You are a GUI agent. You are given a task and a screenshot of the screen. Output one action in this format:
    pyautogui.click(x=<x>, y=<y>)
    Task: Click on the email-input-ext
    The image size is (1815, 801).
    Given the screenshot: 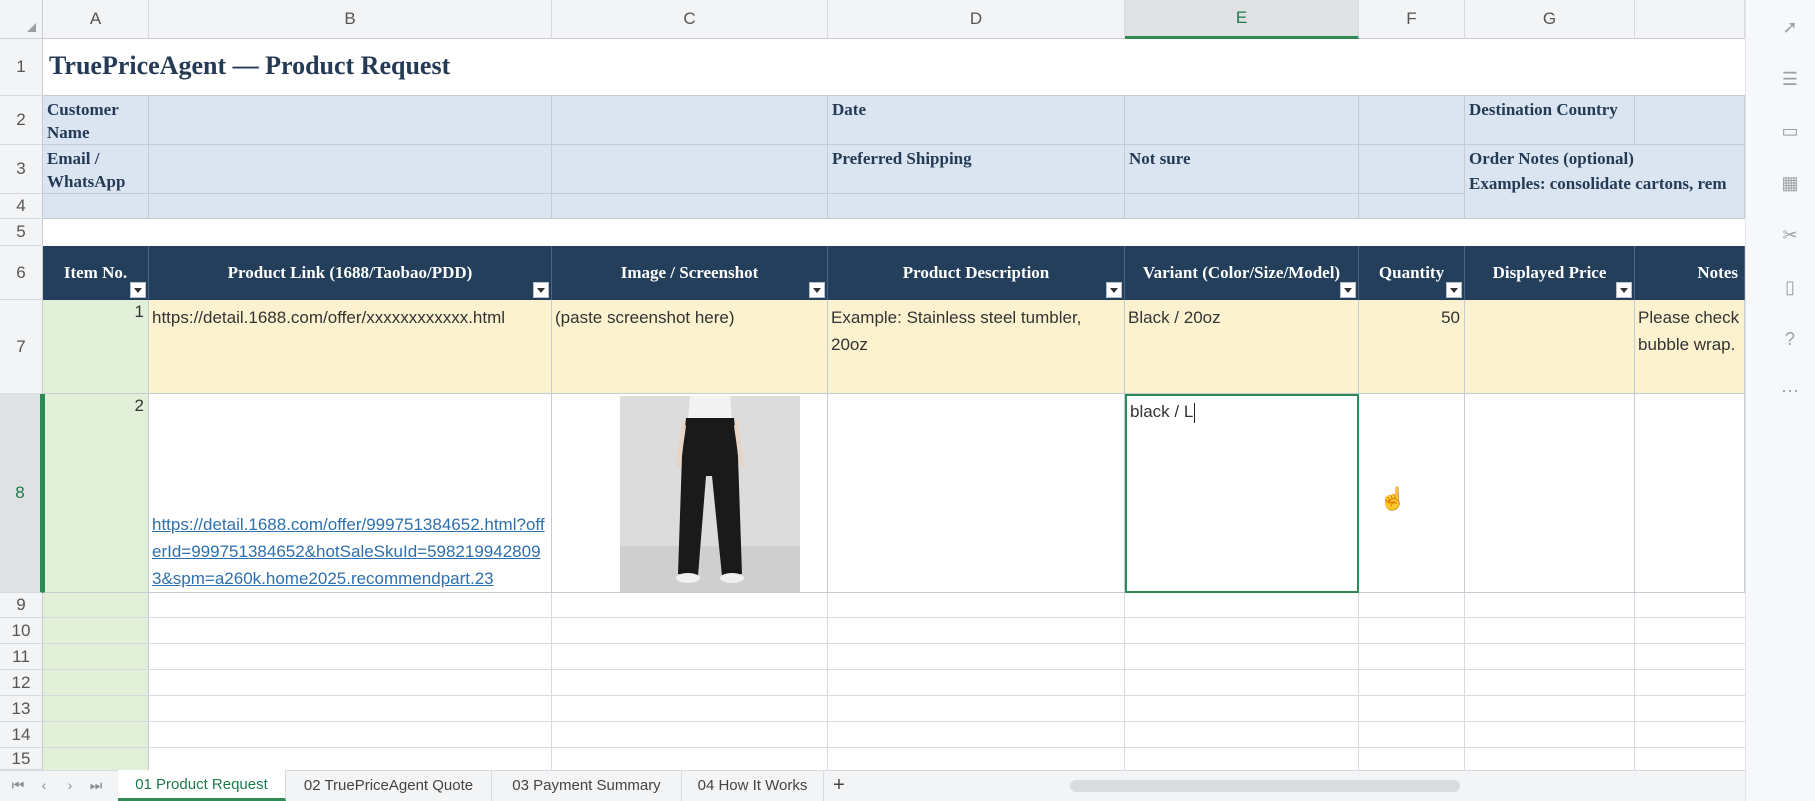 What is the action you would take?
    pyautogui.click(x=690, y=169)
    